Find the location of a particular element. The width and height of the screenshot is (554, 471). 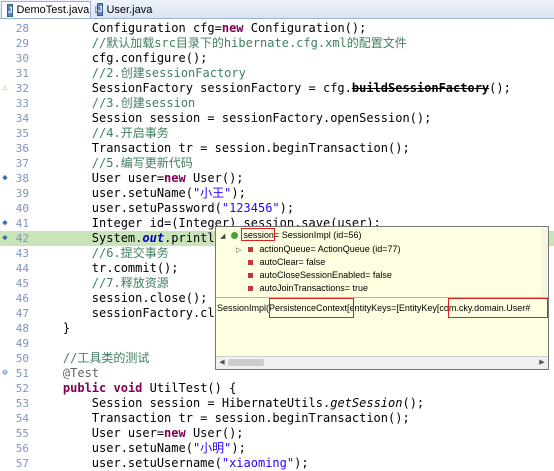

tree-node-autojointransactions: autoJoinTransactions= true is located at coordinates (308, 288).